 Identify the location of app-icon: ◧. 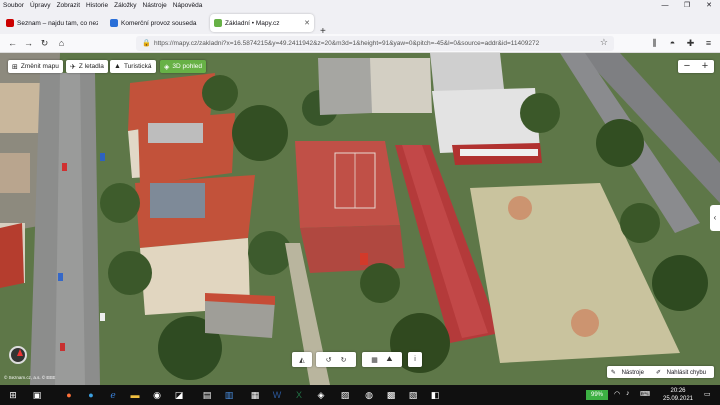
(435, 395).